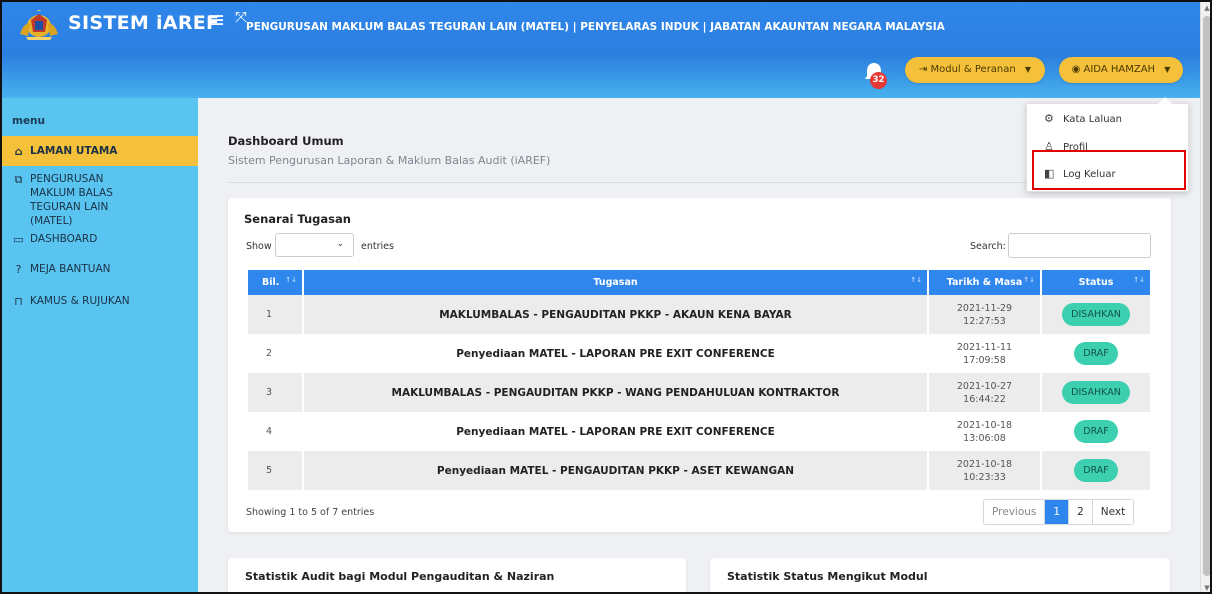 The width and height of the screenshot is (1212, 594). What do you see at coordinates (940, 575) in the screenshot?
I see `status-stats-card: Statistik Status Mengikut Modul` at bounding box center [940, 575].